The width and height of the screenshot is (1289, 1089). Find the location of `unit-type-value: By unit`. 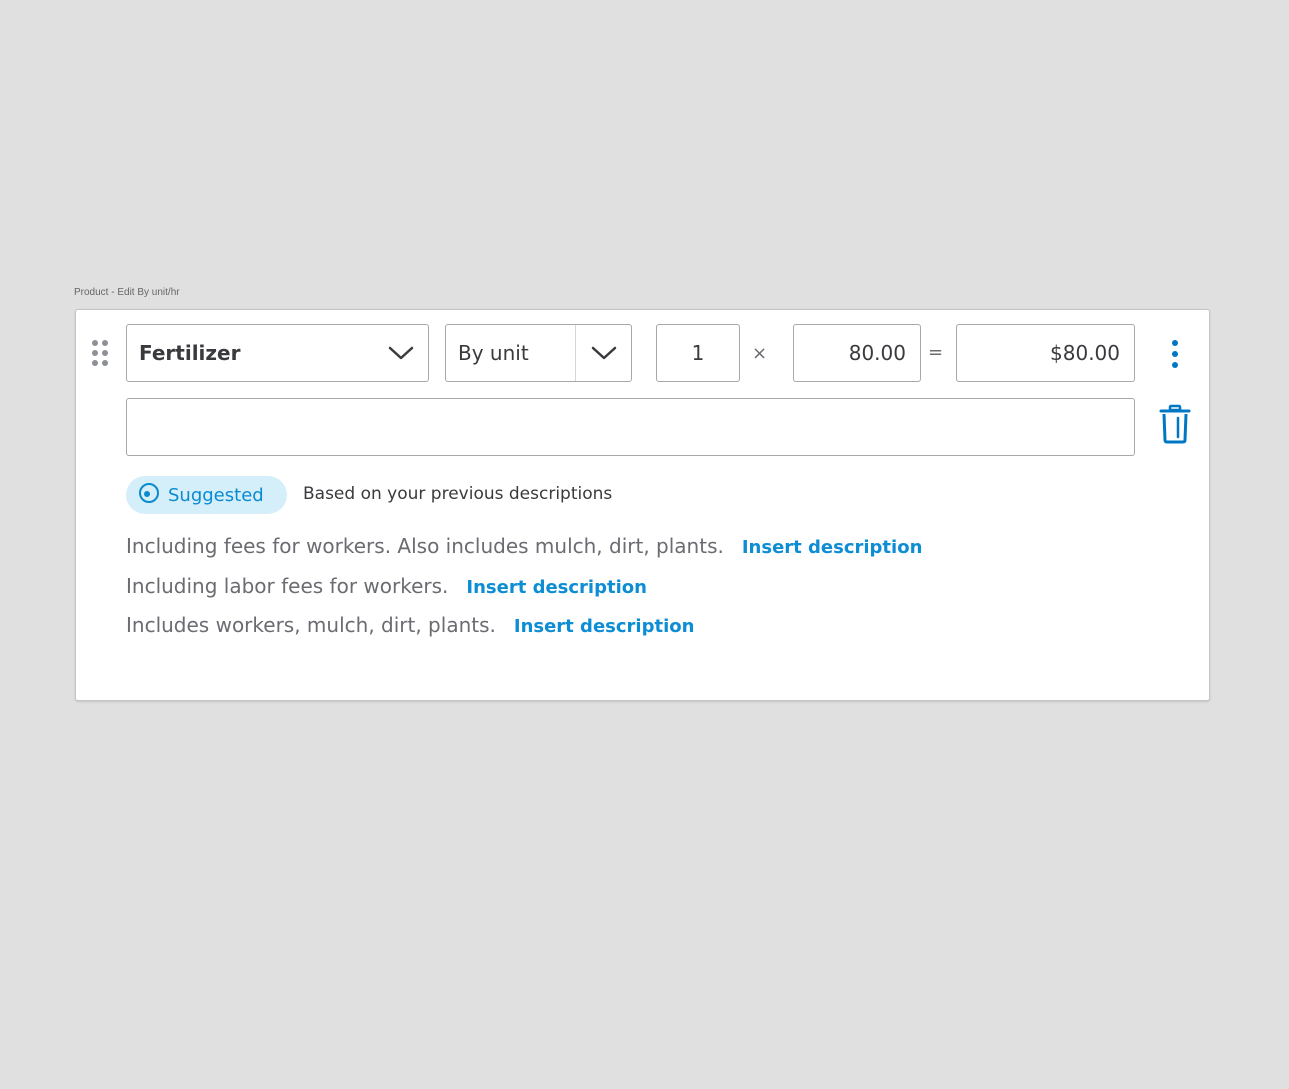

unit-type-value: By unit is located at coordinates (493, 353).